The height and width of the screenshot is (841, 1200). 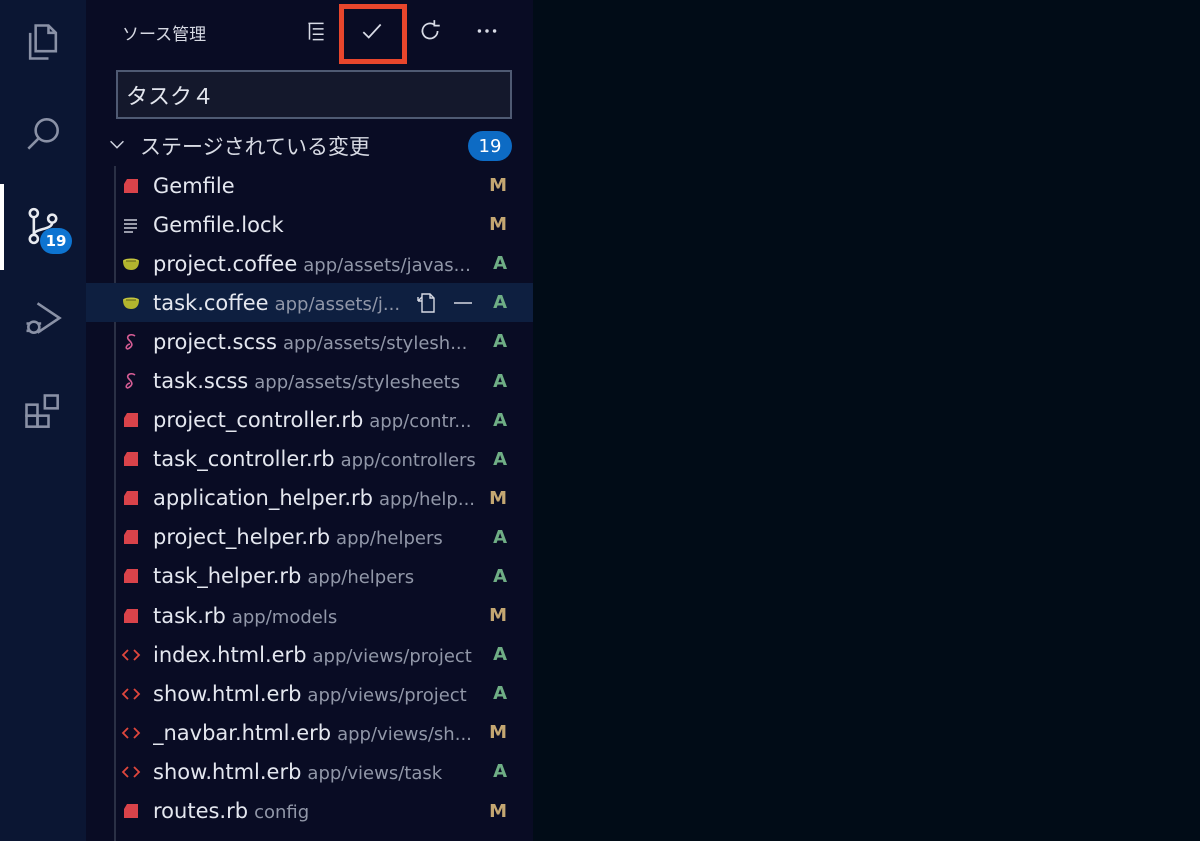 I want to click on file-row: routes.rb config M, so click(x=309, y=811).